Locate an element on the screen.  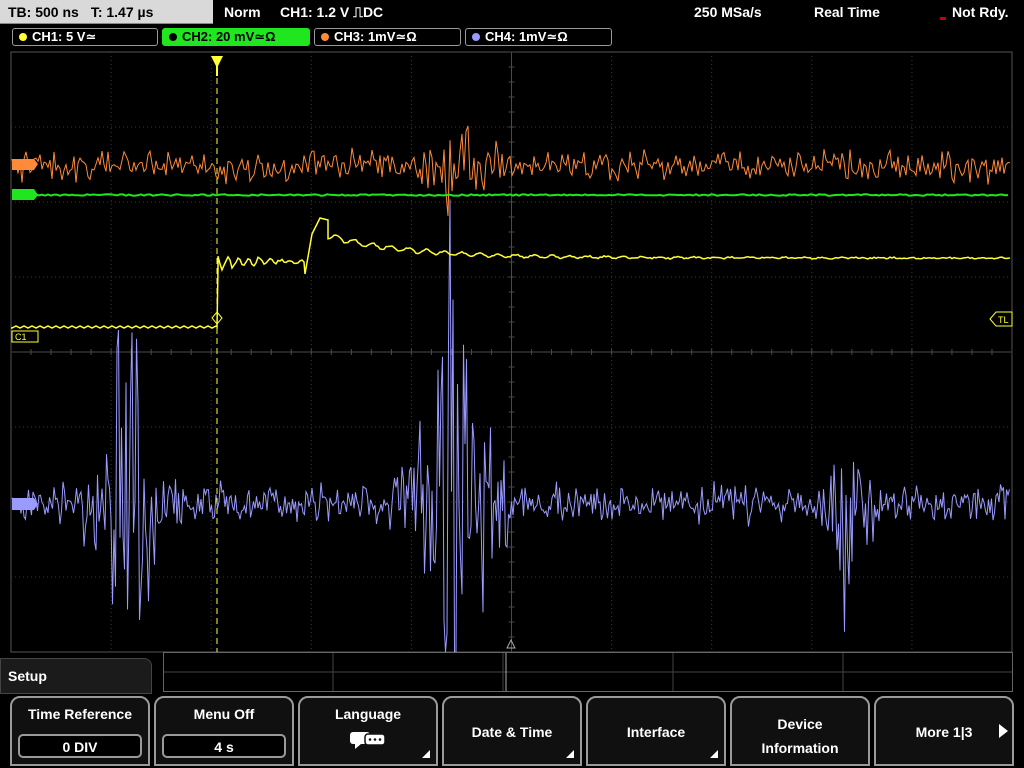
time-reference-softkey: Time Reference 0 DIV is located at coordinates (80, 731).